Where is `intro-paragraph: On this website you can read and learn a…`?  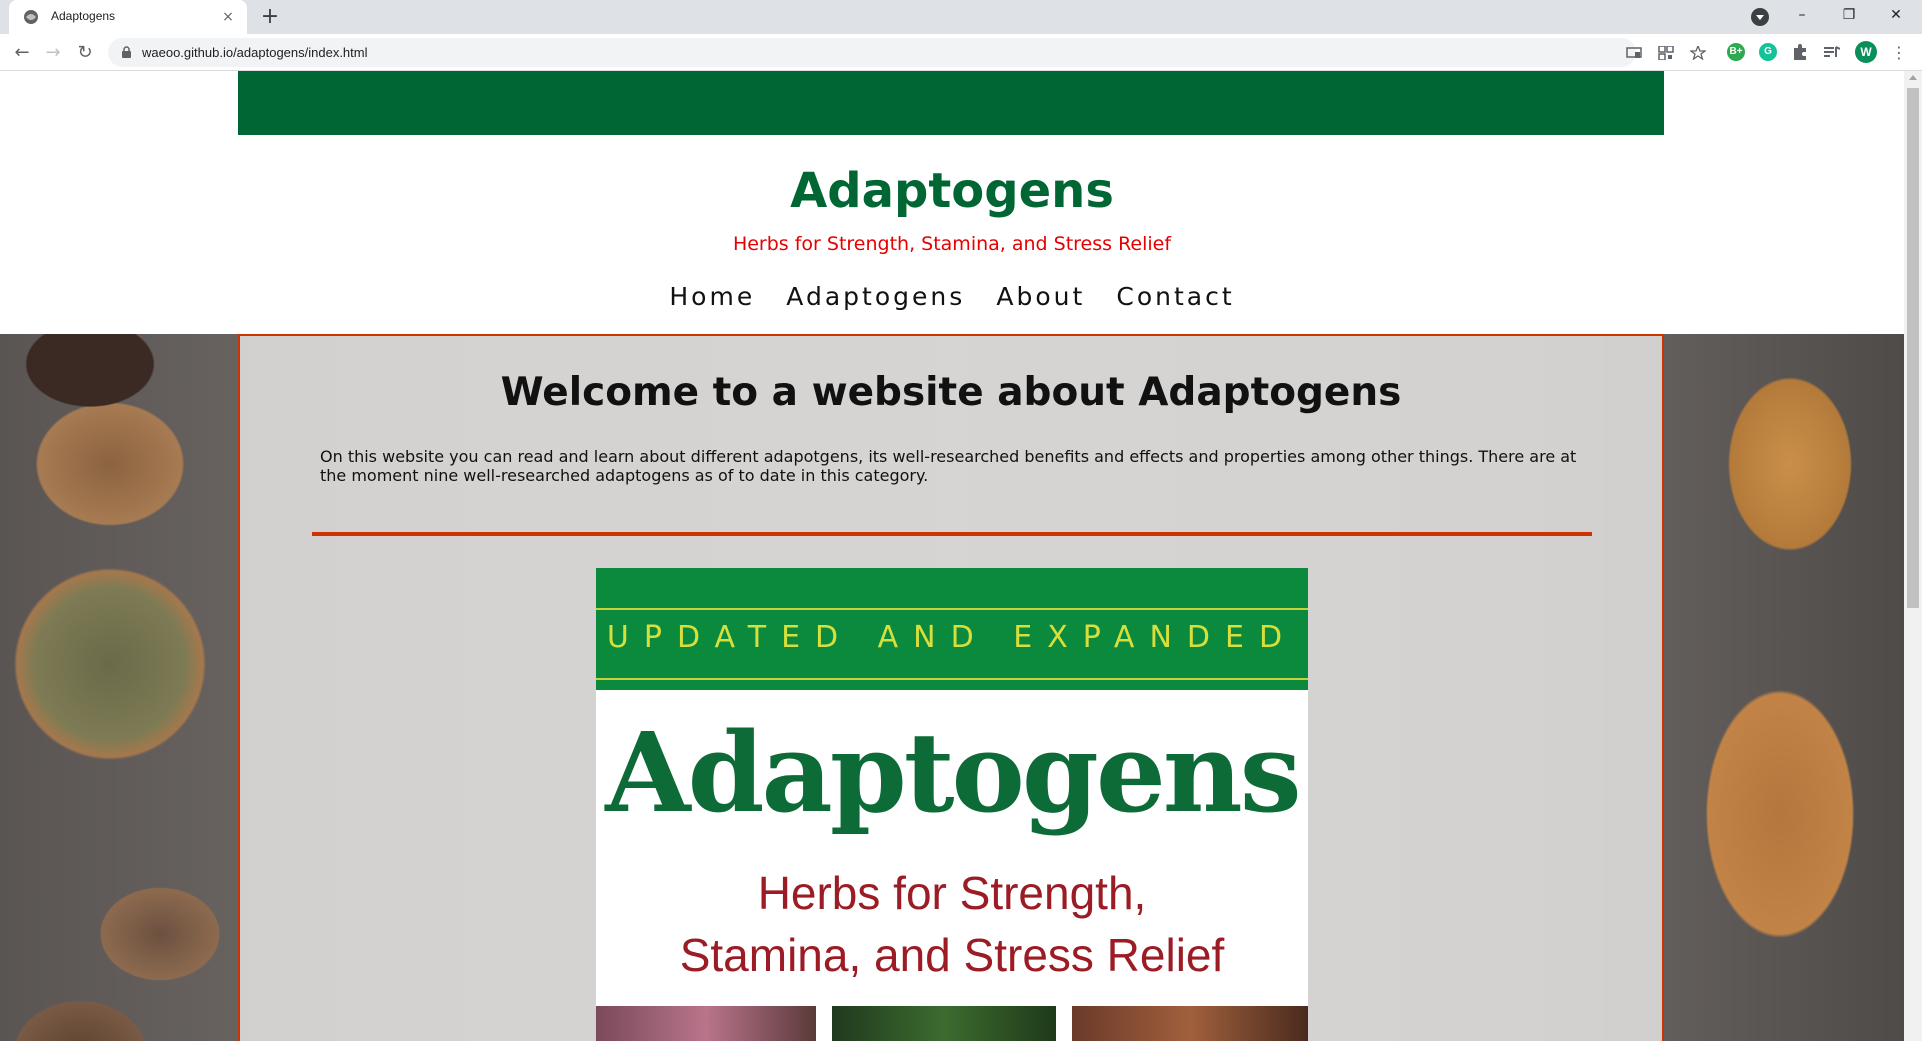
intro-paragraph: On this website you can read and learn a… is located at coordinates (948, 466).